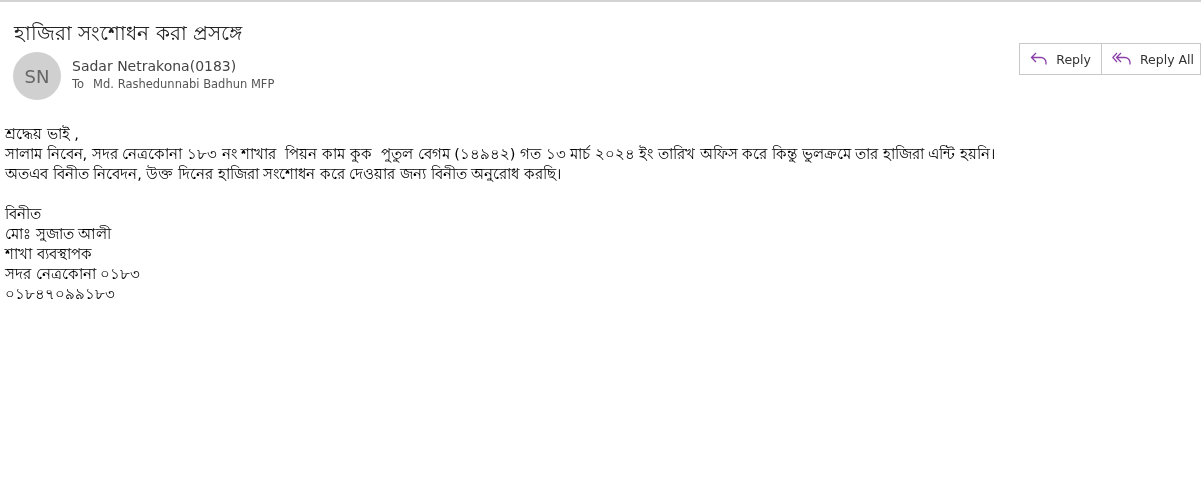 The width and height of the screenshot is (1201, 495). I want to click on body-text: শাখা ব্যবস্থাপক, so click(48, 254).